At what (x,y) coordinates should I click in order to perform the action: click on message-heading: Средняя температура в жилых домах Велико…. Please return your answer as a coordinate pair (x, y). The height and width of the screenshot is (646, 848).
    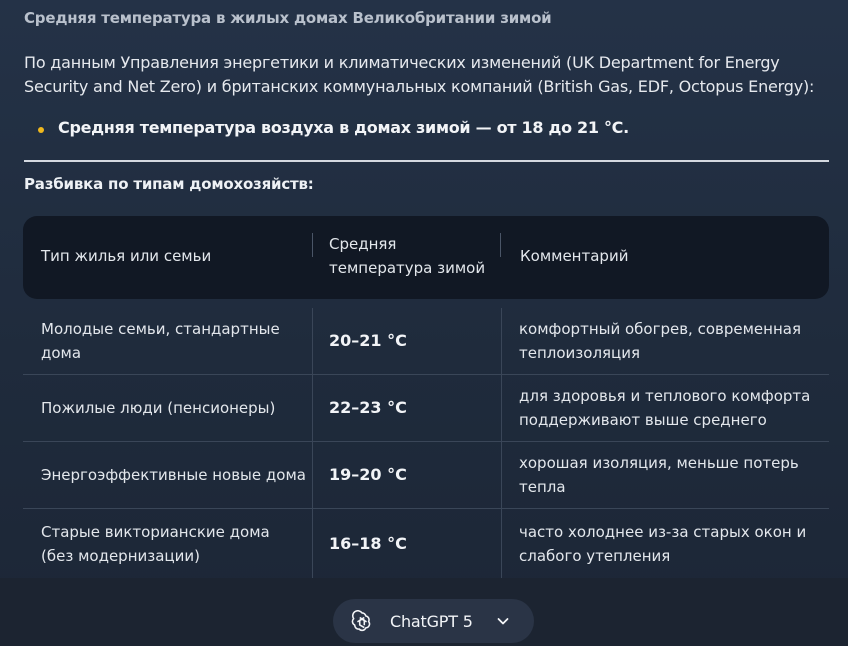
    Looking at the image, I should click on (288, 18).